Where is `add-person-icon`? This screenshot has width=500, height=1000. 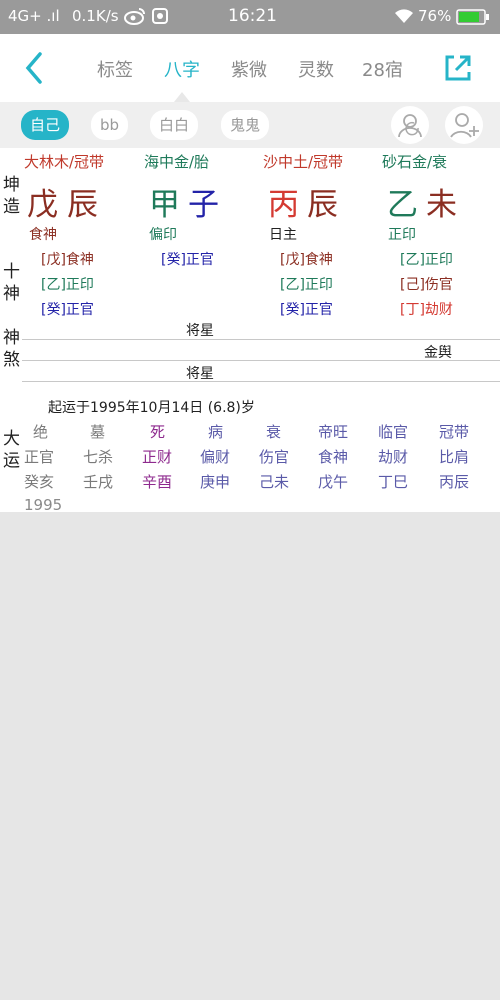
add-person-icon is located at coordinates (464, 125).